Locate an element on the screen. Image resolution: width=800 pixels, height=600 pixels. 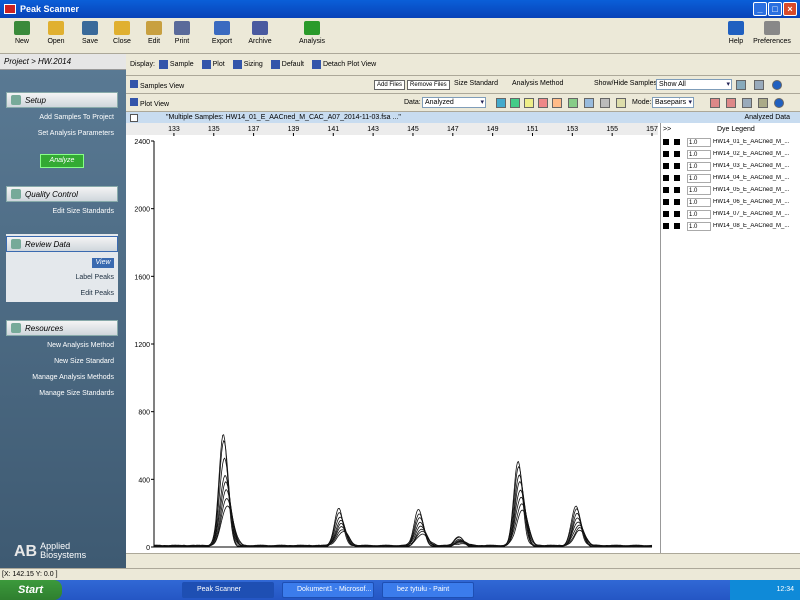
task-paint: bez tytułu - Paint is located at coordinates (428, 590).